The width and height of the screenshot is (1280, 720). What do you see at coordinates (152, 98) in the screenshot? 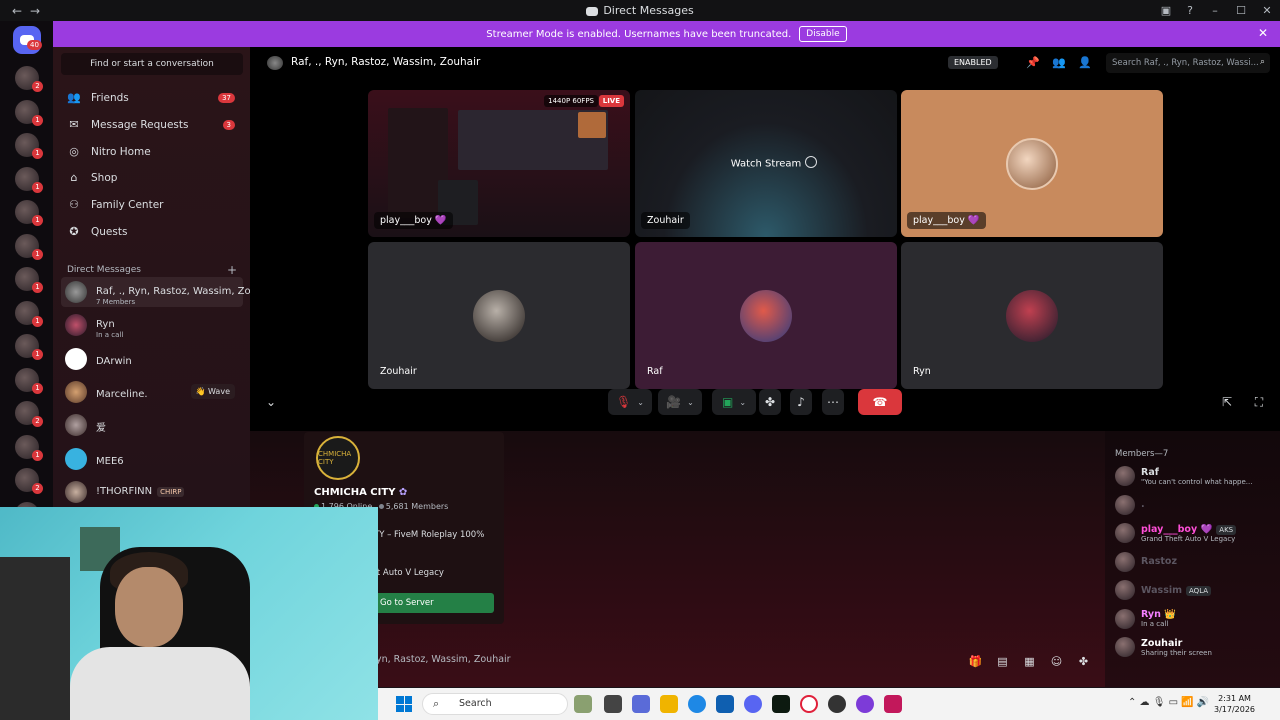
I see `nav-item-friends: 👥 Friends 37` at bounding box center [152, 98].